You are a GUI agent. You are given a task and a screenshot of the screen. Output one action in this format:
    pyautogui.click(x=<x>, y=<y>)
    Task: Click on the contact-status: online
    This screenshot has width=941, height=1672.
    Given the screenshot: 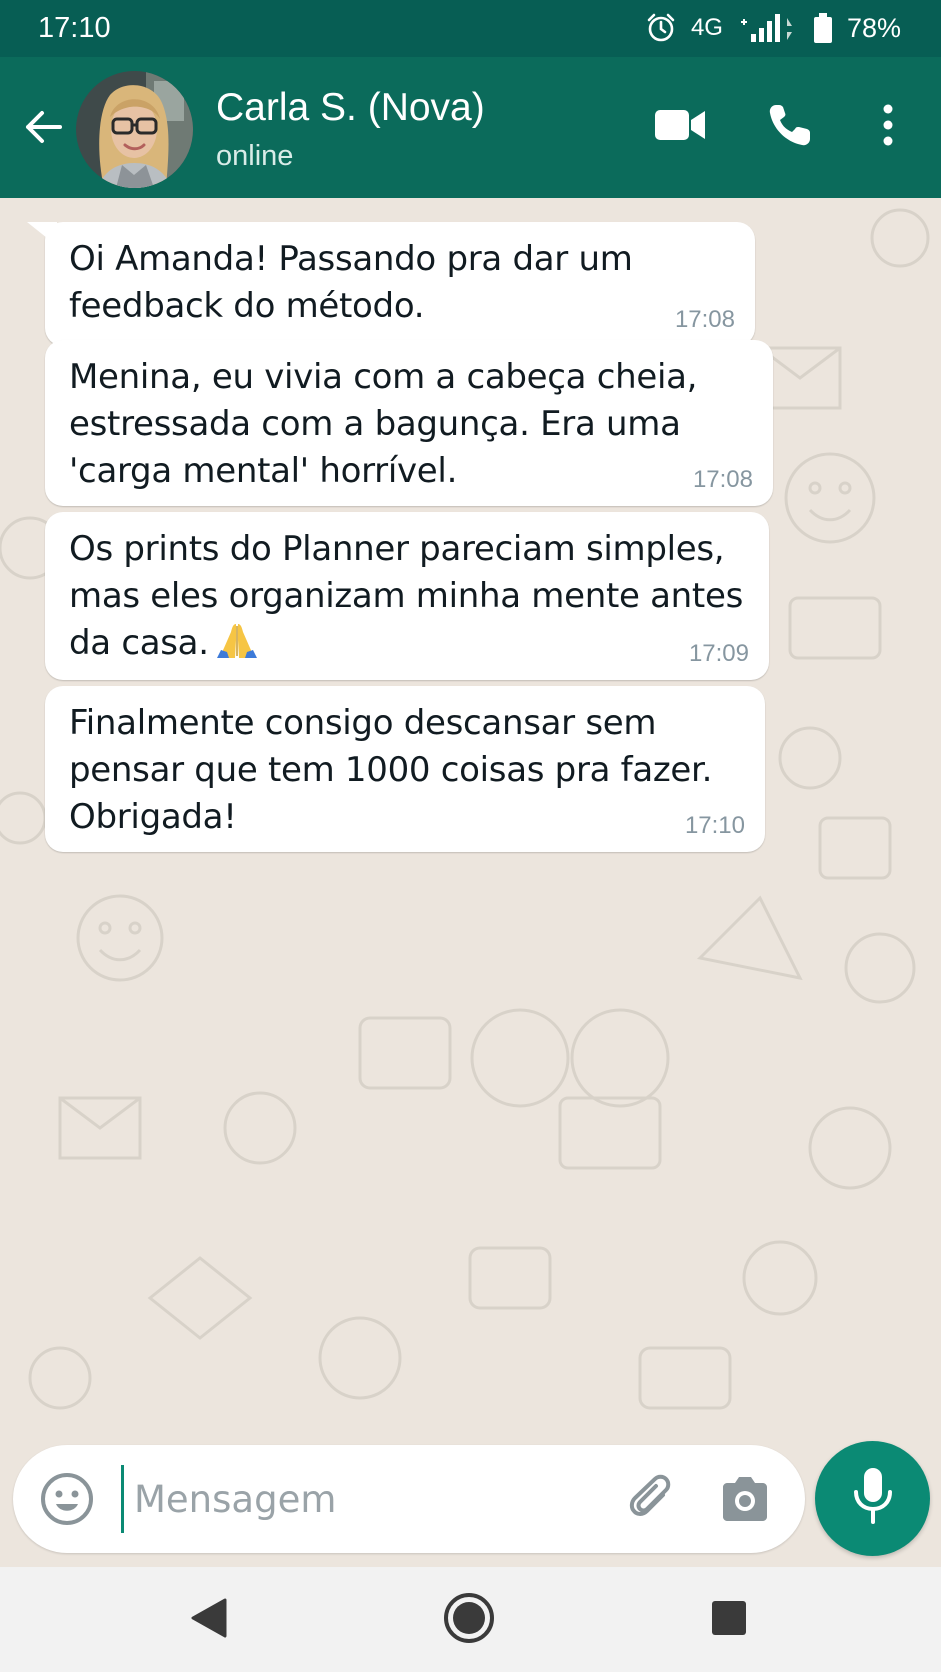 What is the action you would take?
    pyautogui.click(x=255, y=156)
    